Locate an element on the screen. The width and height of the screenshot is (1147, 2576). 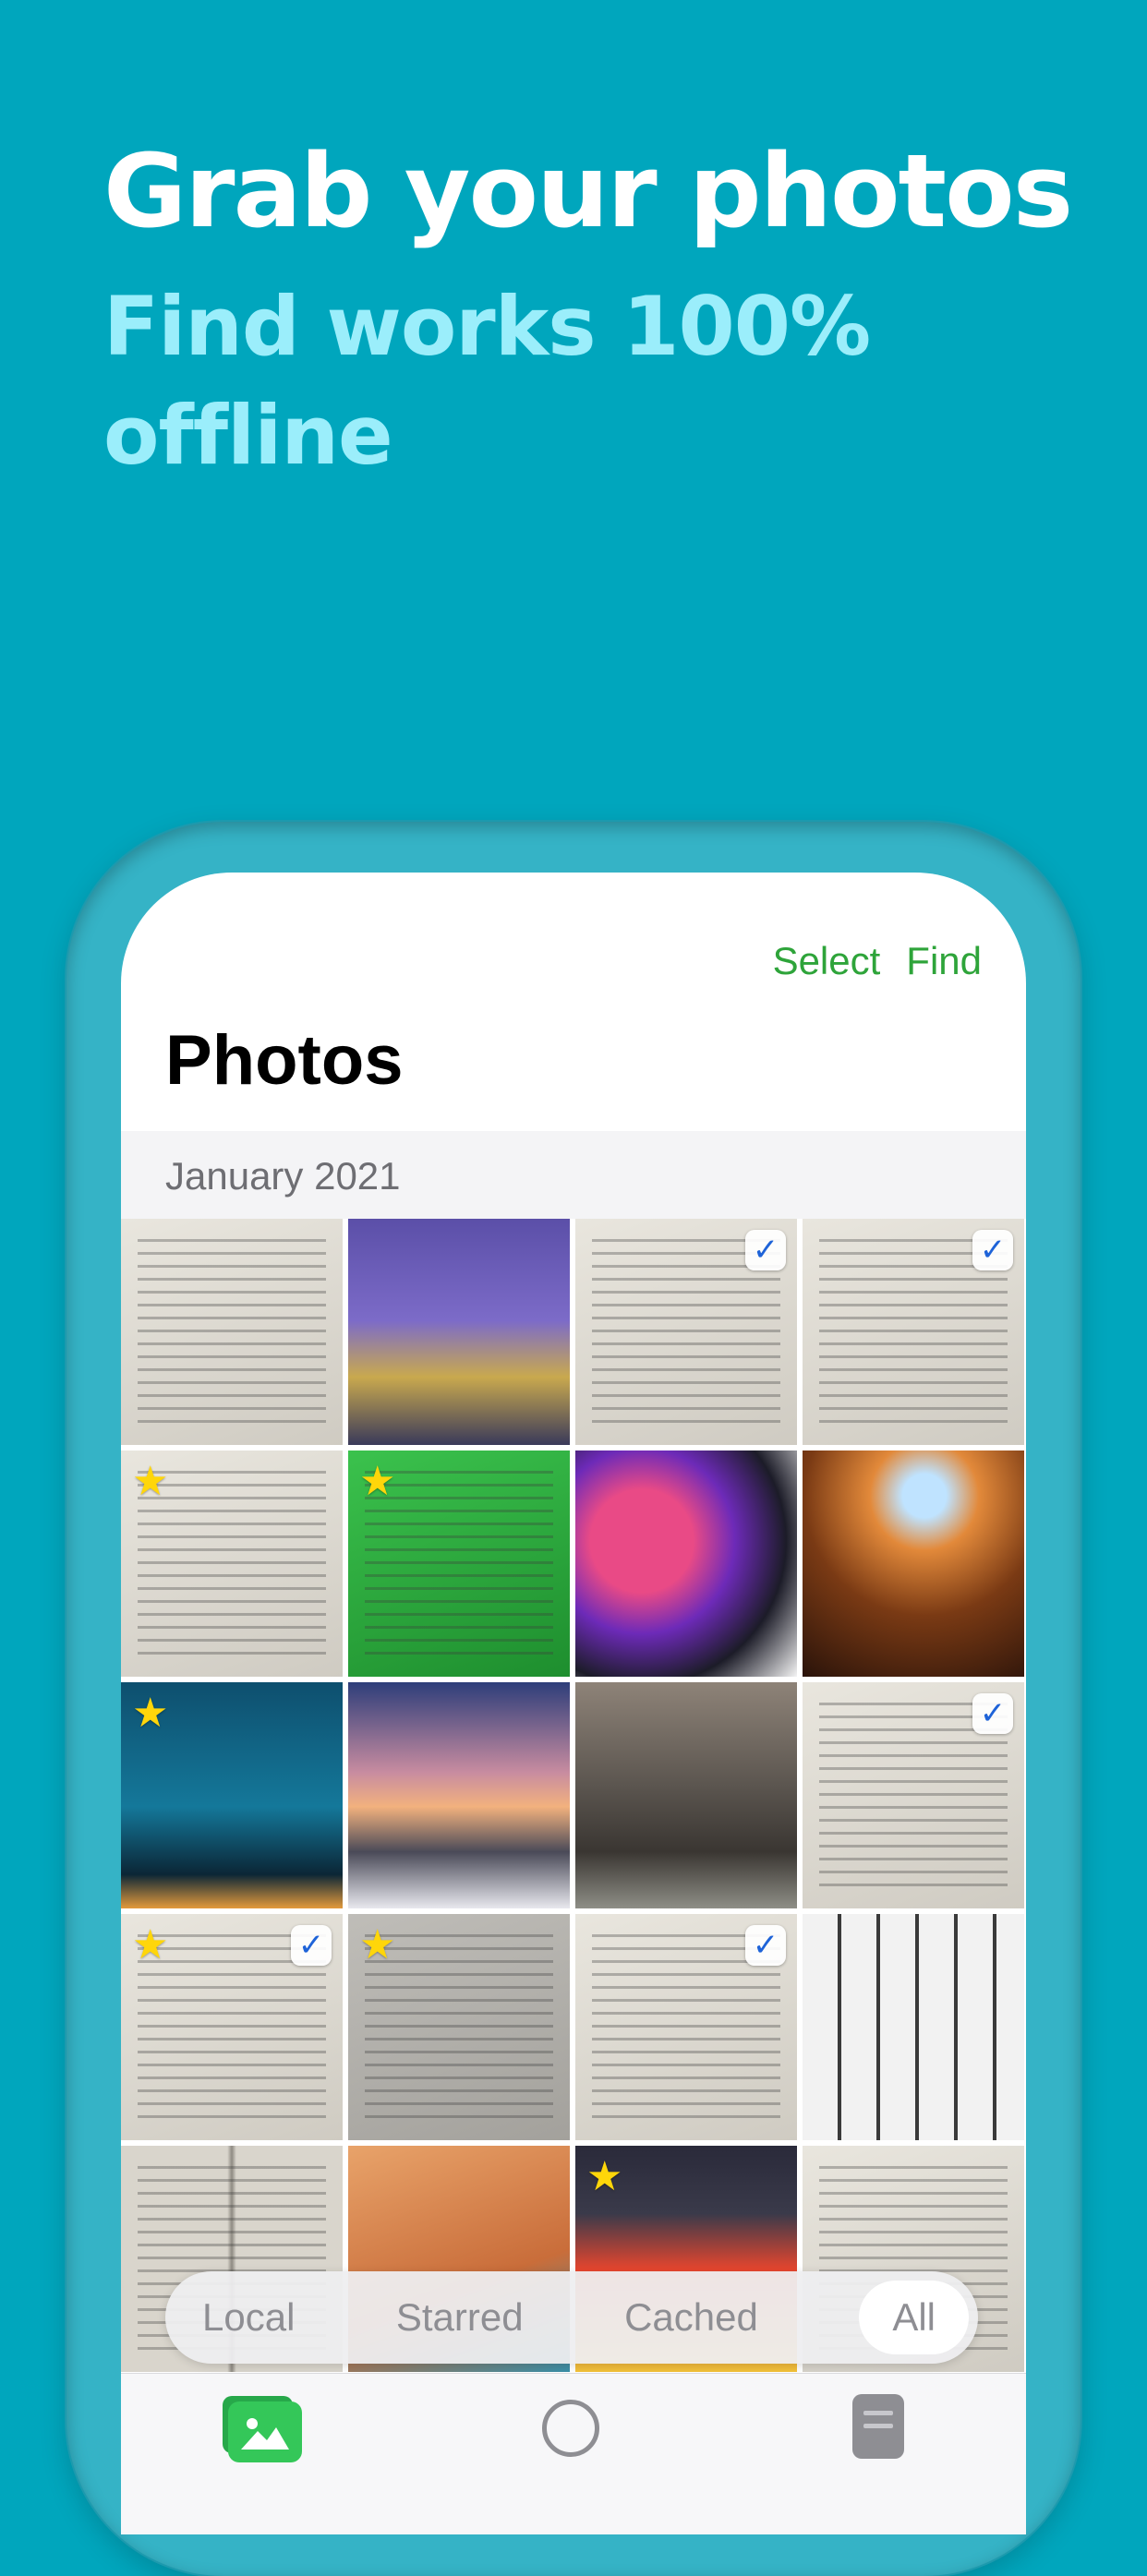
section-date-label: January 2021 is located at coordinates (283, 1176).